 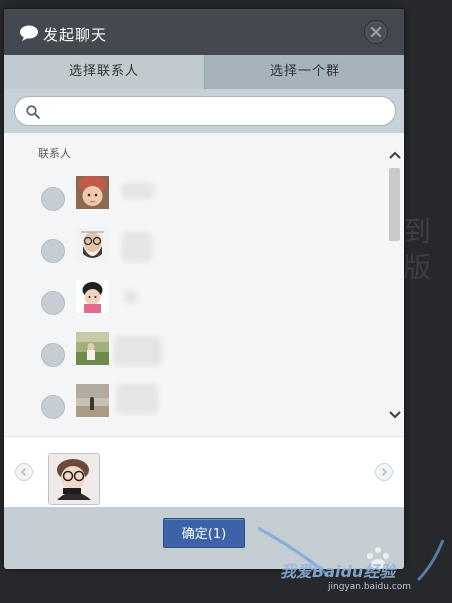 I want to click on tab-select-group: 选择一个群, so click(x=304, y=72).